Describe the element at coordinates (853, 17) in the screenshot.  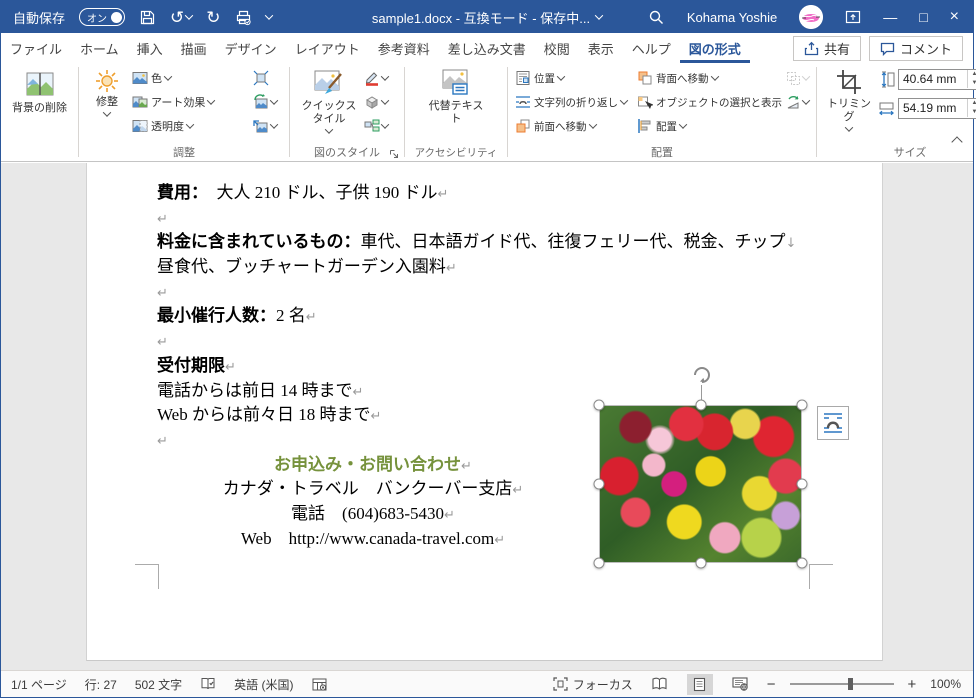
I see `ribbon-display-options-button` at that location.